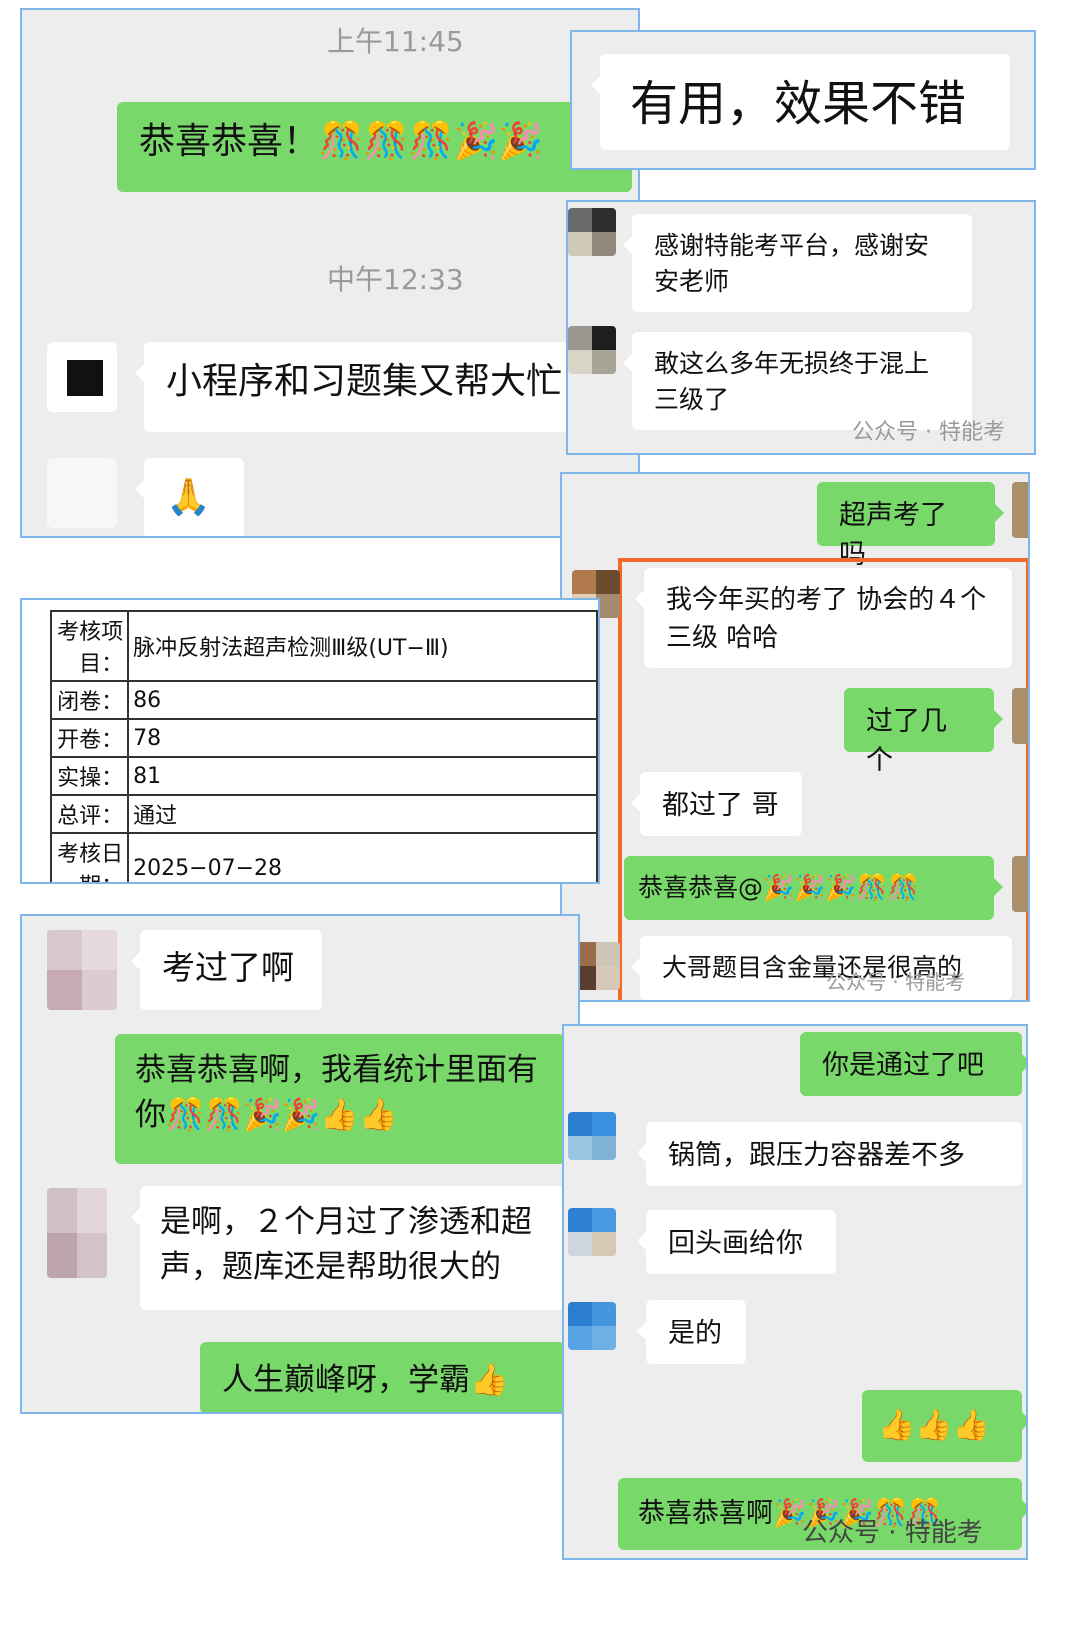  I want to click on message-text: 你是通过了吧, so click(903, 1065).